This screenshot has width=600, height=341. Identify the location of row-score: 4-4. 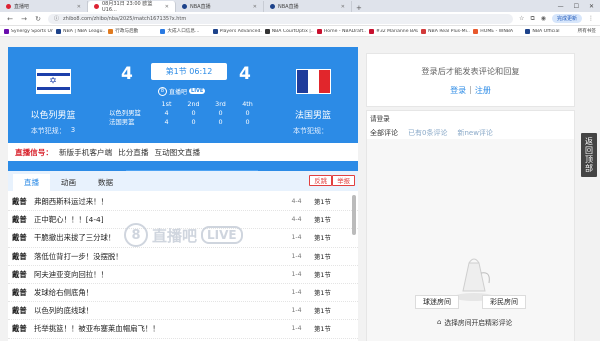
(296, 220).